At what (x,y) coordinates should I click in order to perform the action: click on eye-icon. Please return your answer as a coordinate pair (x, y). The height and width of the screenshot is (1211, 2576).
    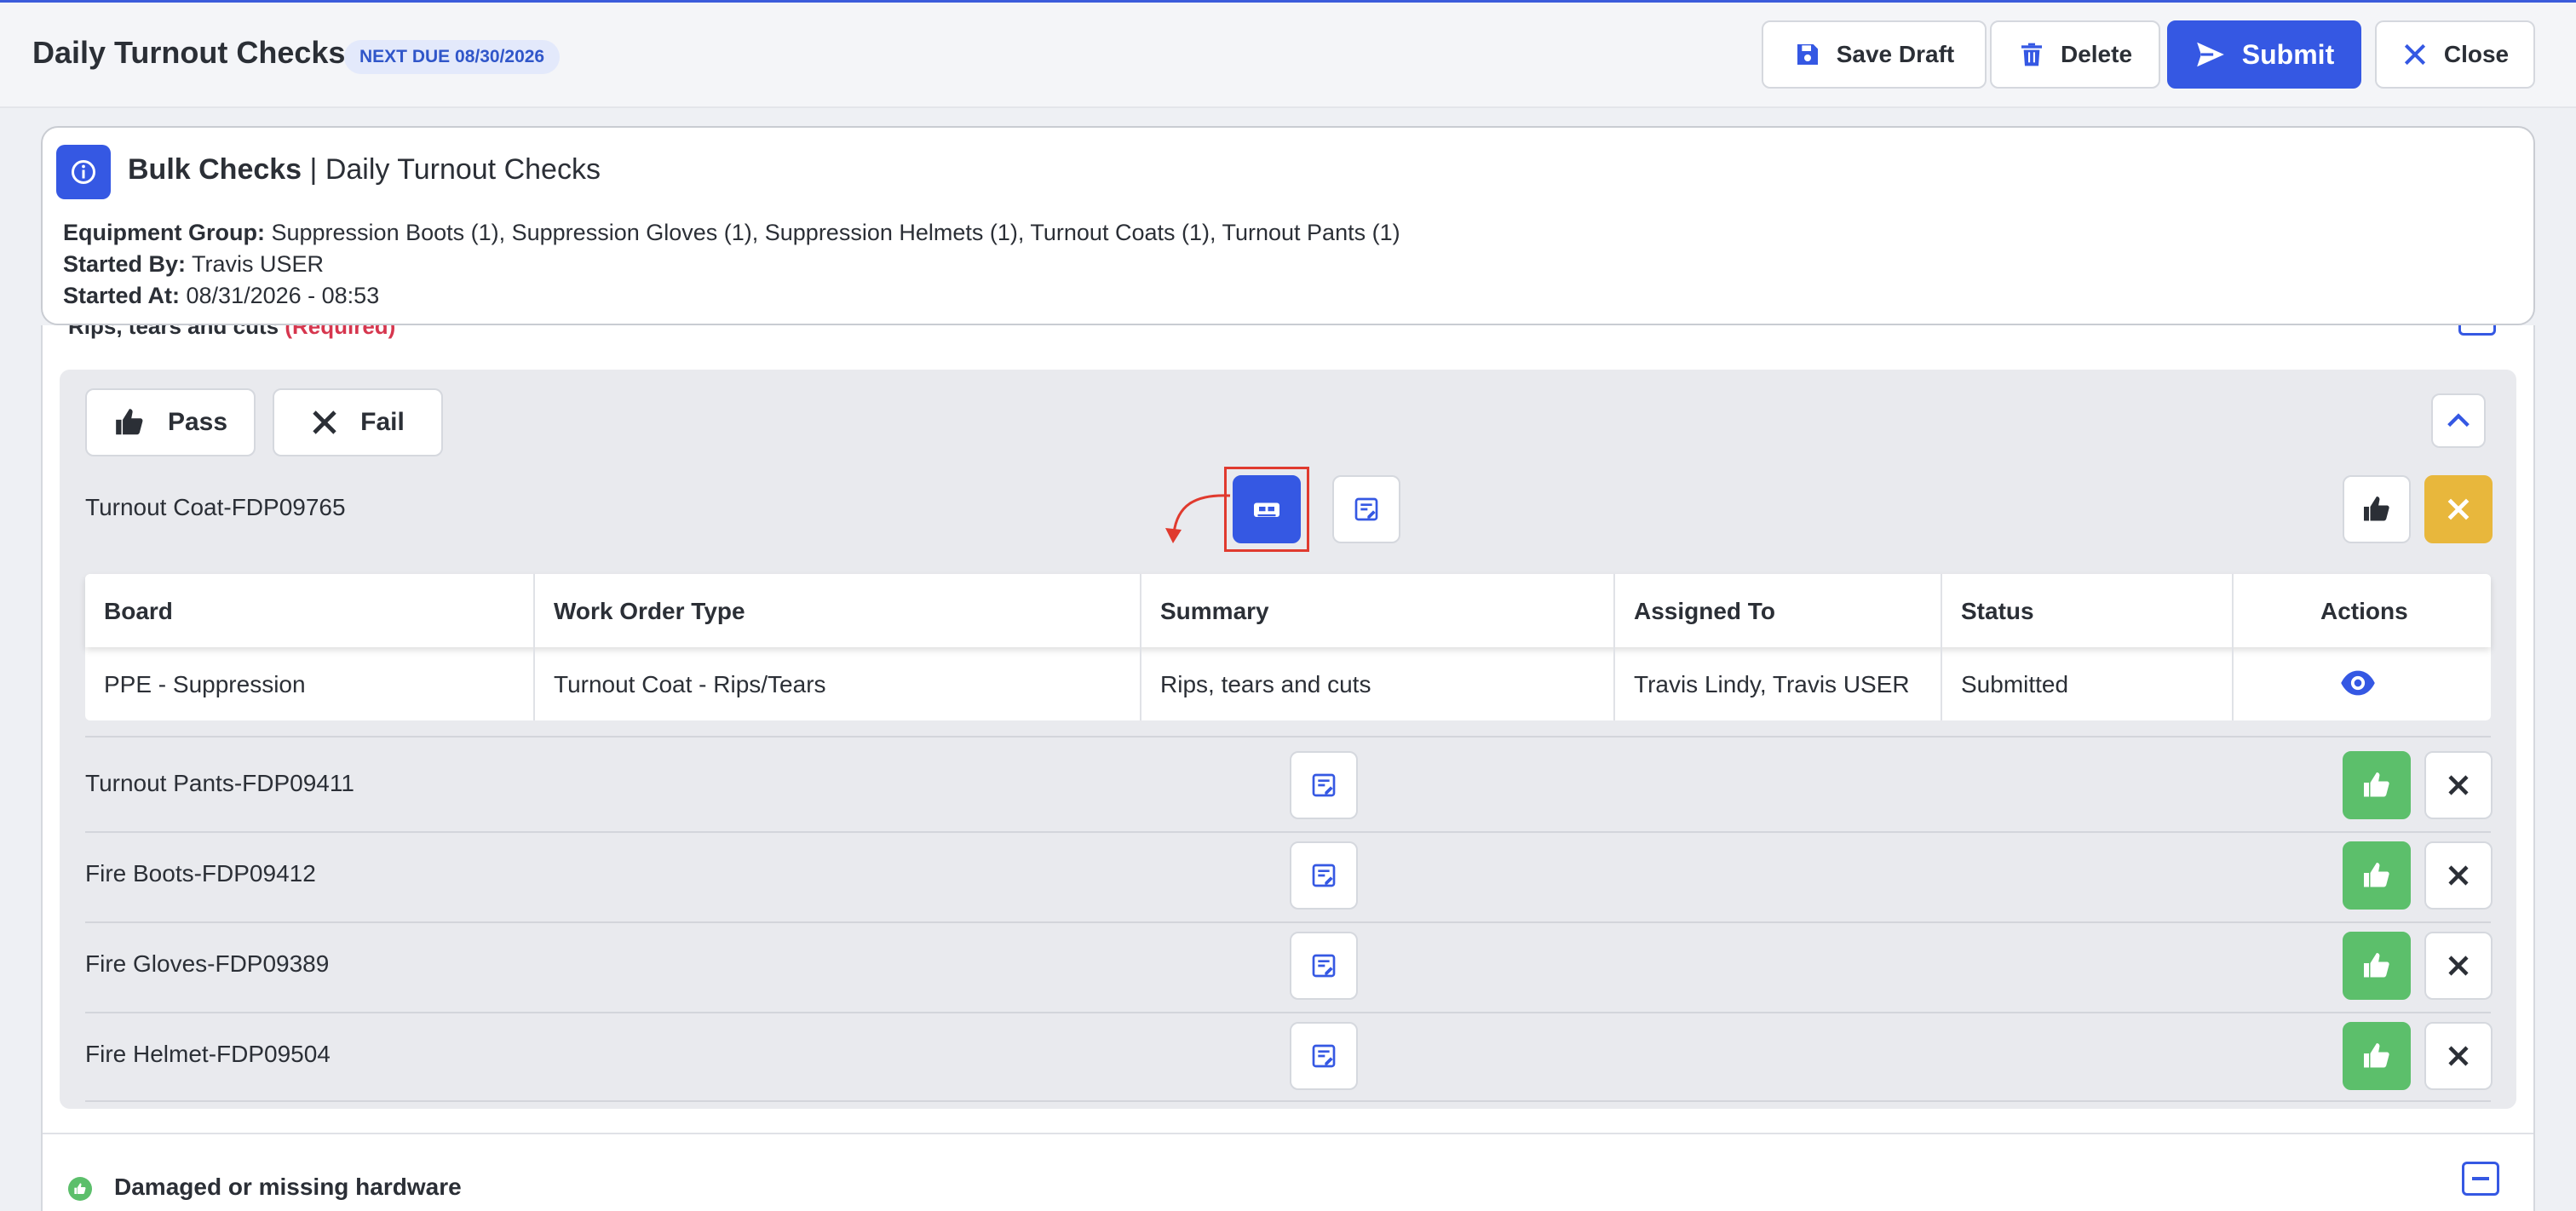
    Looking at the image, I should click on (2358, 683).